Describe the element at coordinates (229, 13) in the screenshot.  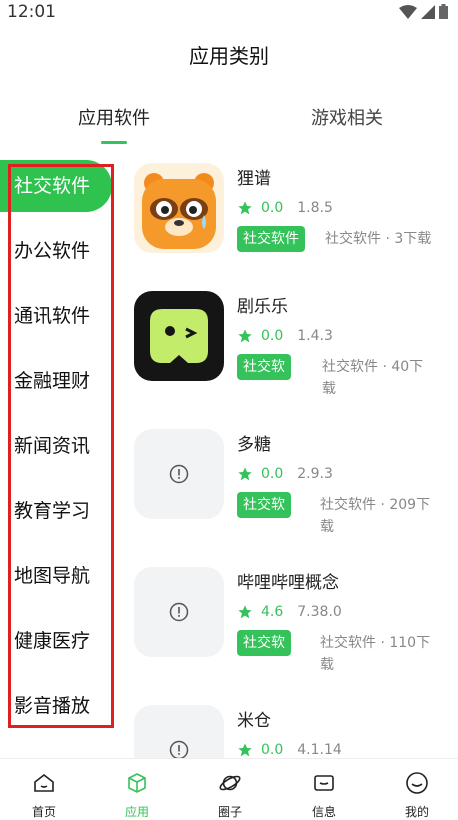
I see `status-bar: 12:01` at that location.